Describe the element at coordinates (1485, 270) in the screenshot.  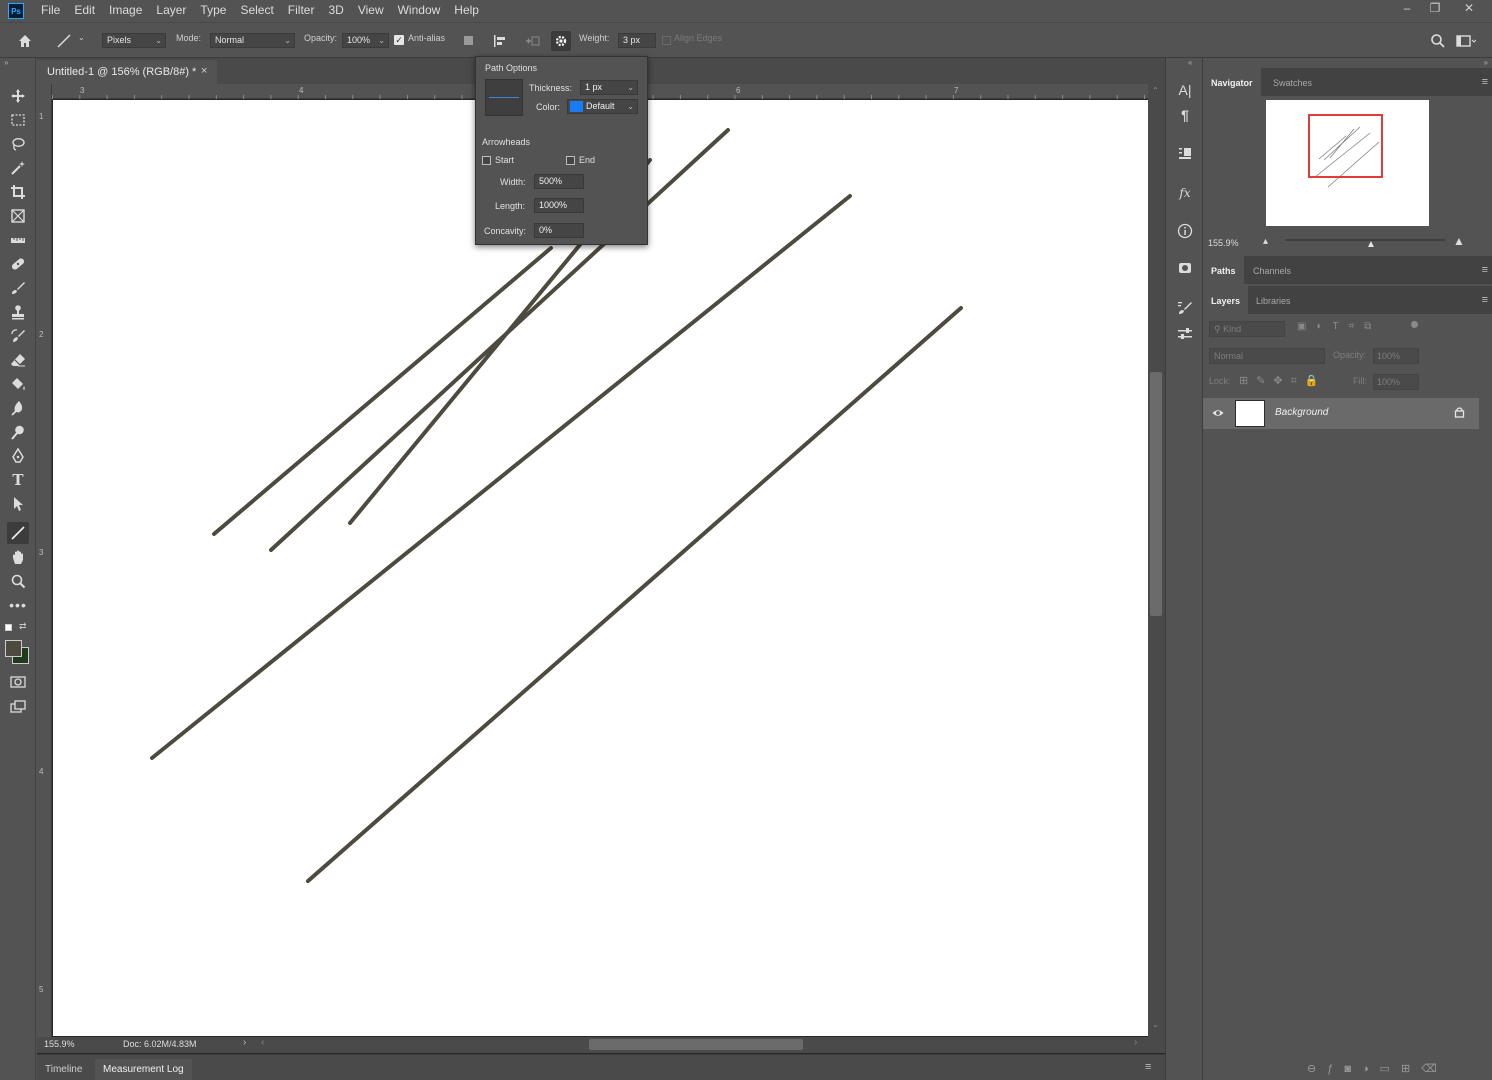
I see `paths-menu-icon: ≡` at that location.